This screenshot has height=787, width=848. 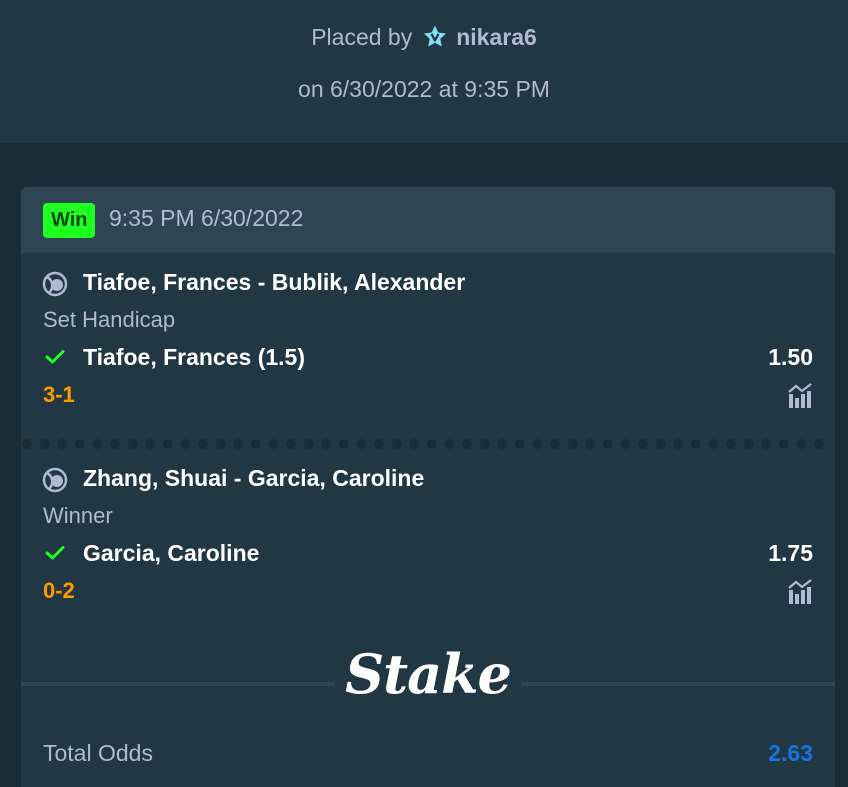 What do you see at coordinates (496, 37) in the screenshot?
I see `username-link: nikara6` at bounding box center [496, 37].